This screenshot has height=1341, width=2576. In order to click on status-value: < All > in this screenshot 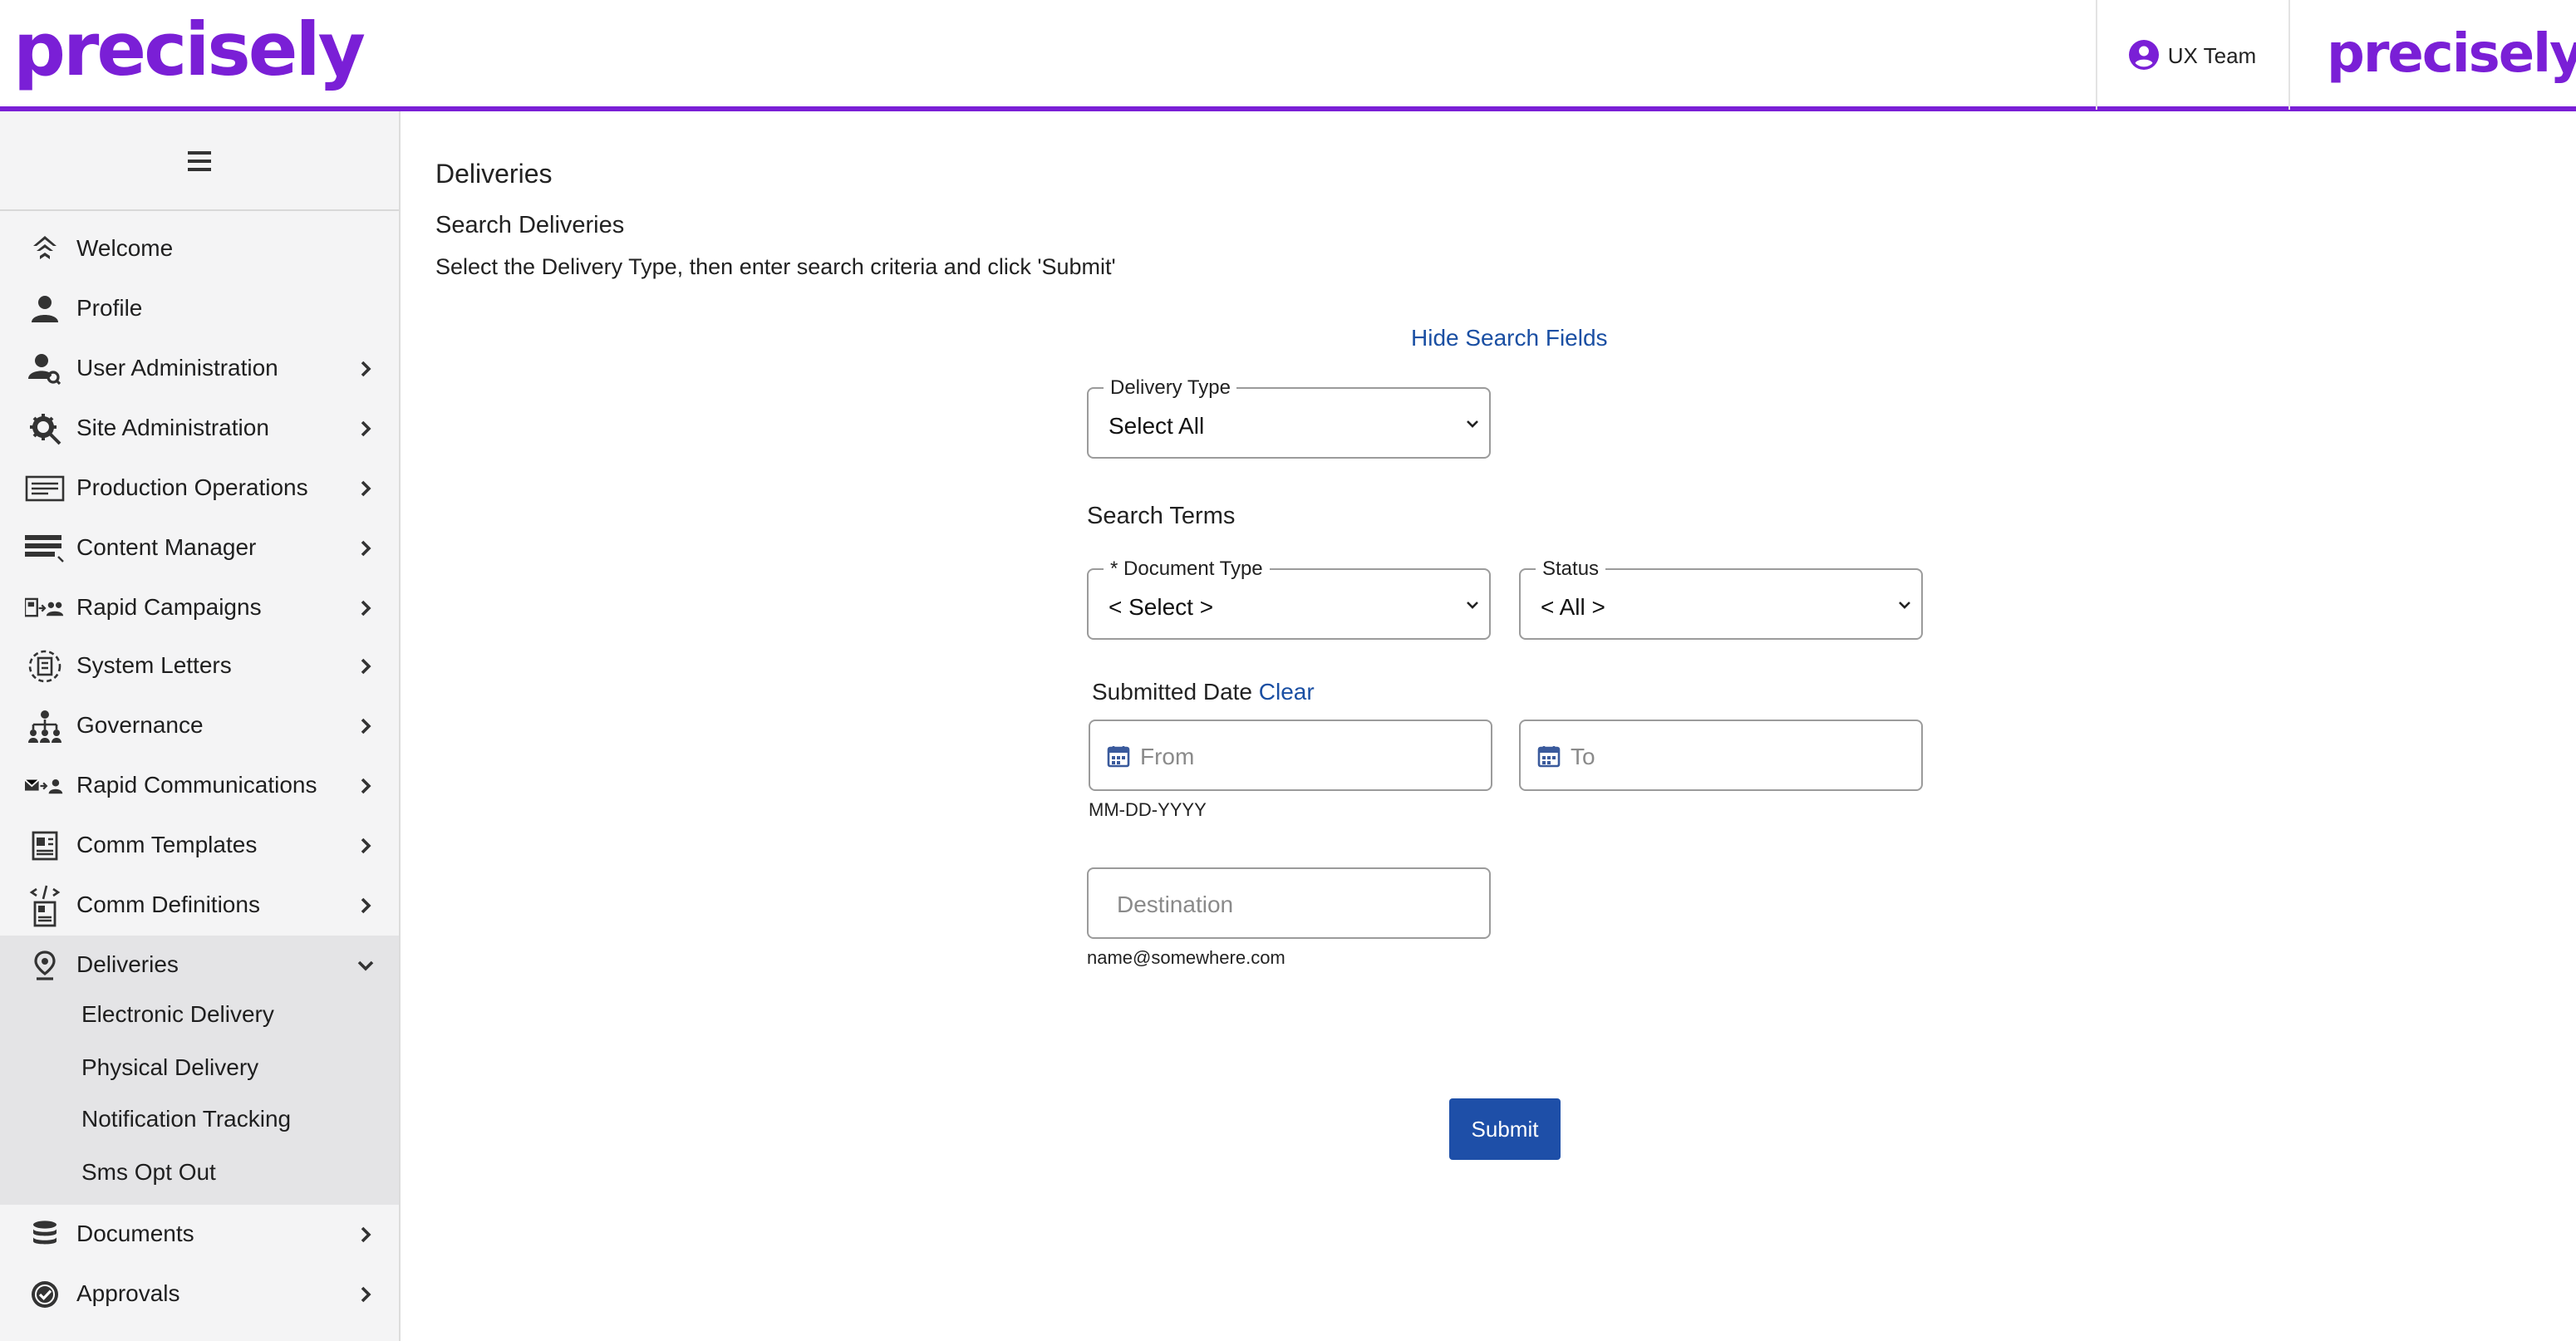, I will do `click(1573, 606)`.